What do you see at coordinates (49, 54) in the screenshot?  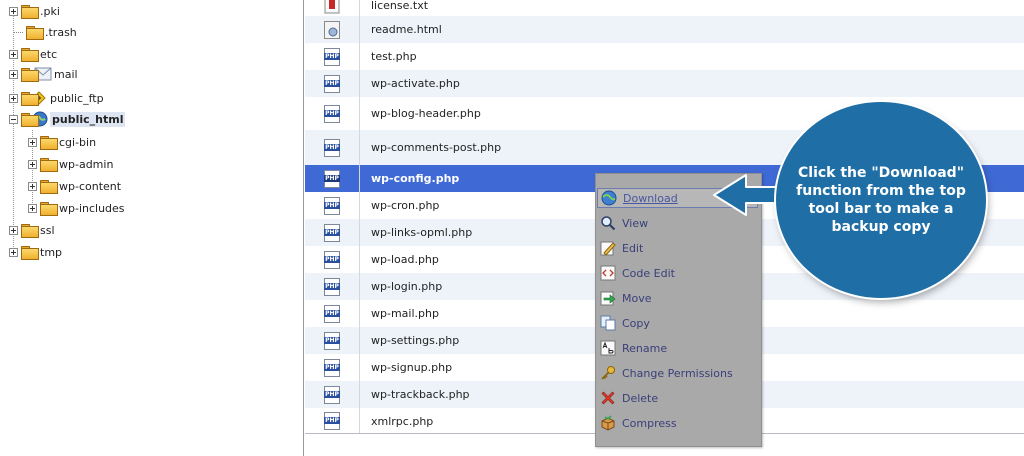 I see `tree-item-label: etc` at bounding box center [49, 54].